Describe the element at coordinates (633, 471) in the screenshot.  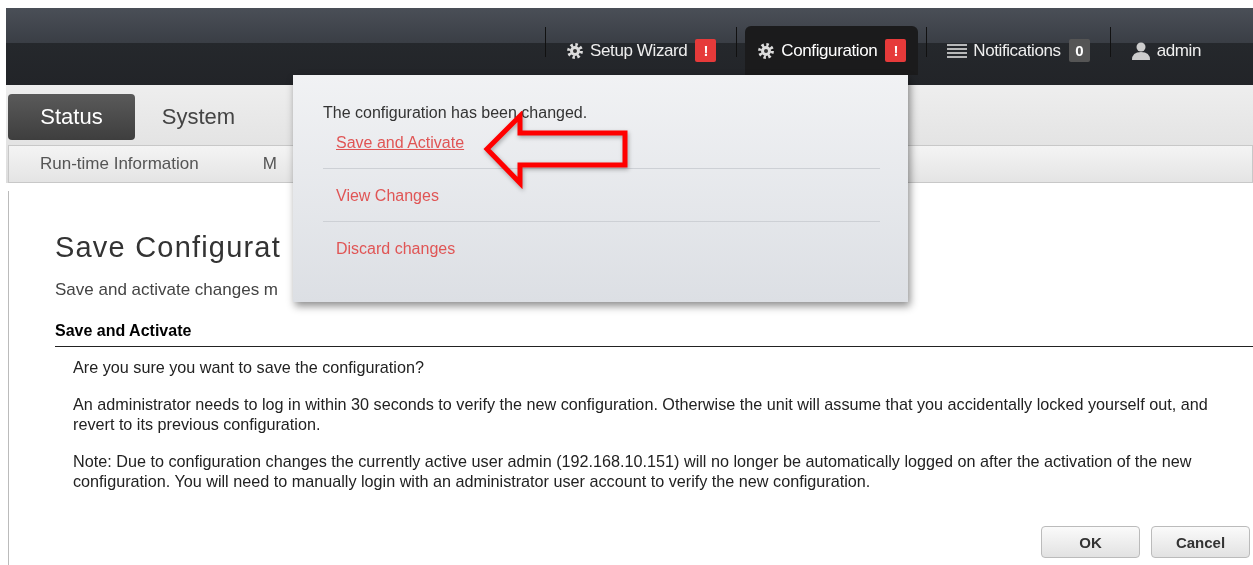
I see `dialog-paragraph: Note: Due to configuration changes the currently active user admin (192.168.10.151) will no longer be automatically logged on after the activation of the new configuration. You will need to manually login with an administrator user account to verify the new configuration.` at that location.